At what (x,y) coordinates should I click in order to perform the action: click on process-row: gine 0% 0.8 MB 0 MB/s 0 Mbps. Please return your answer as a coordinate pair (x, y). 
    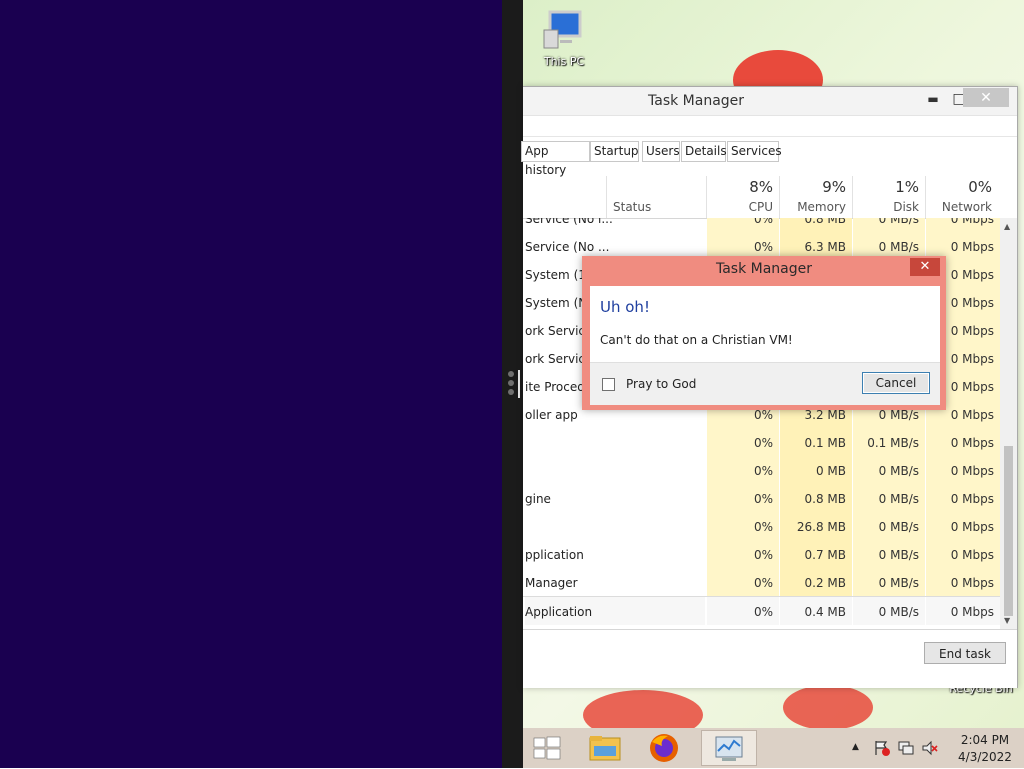
    Looking at the image, I should click on (761, 498).